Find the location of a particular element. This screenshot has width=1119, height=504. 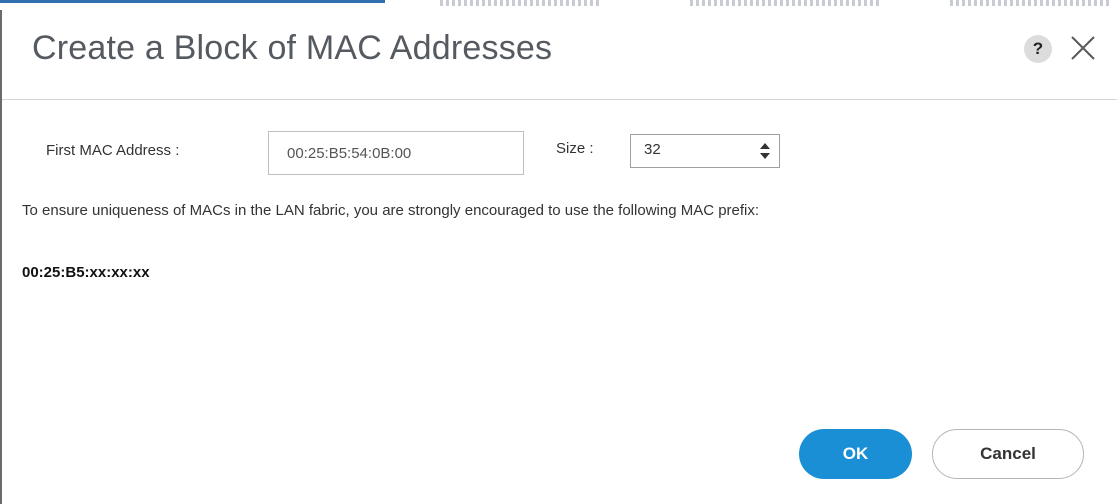

question-mark-icon: ? is located at coordinates (1038, 48).